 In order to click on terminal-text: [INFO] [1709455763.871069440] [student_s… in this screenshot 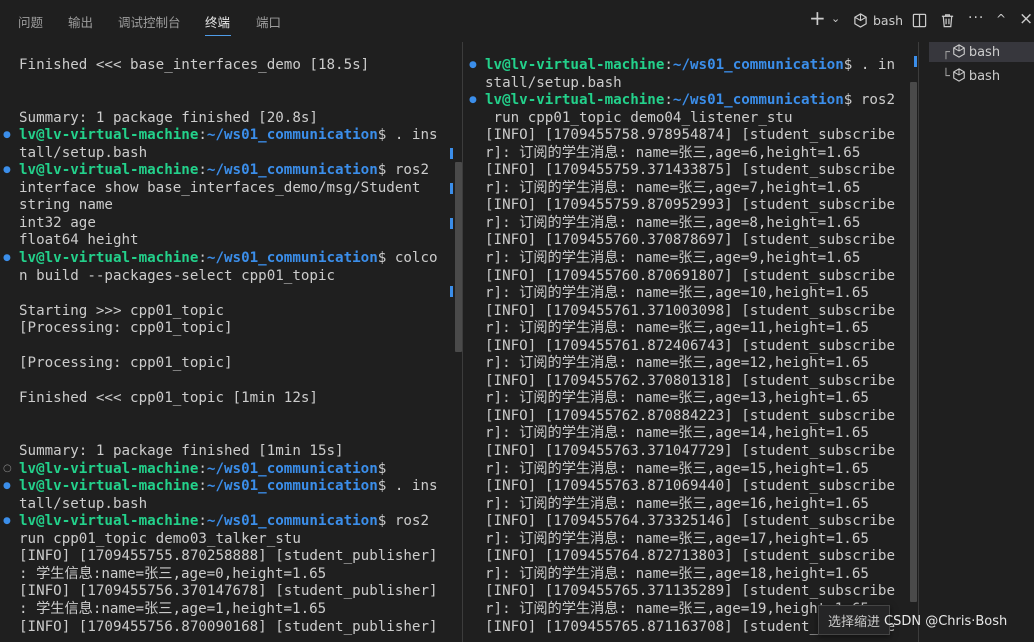, I will do `click(690, 486)`.